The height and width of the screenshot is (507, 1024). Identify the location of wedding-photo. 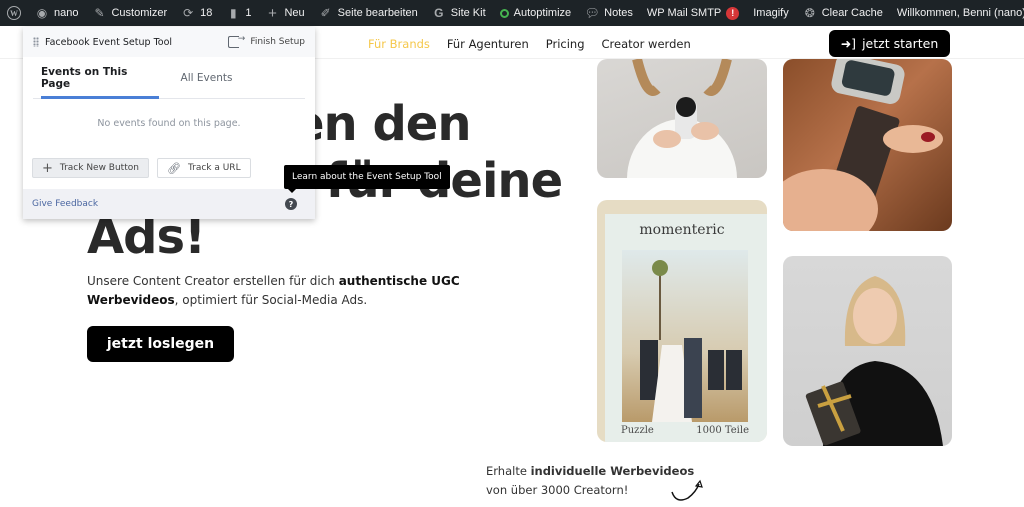
(685, 336).